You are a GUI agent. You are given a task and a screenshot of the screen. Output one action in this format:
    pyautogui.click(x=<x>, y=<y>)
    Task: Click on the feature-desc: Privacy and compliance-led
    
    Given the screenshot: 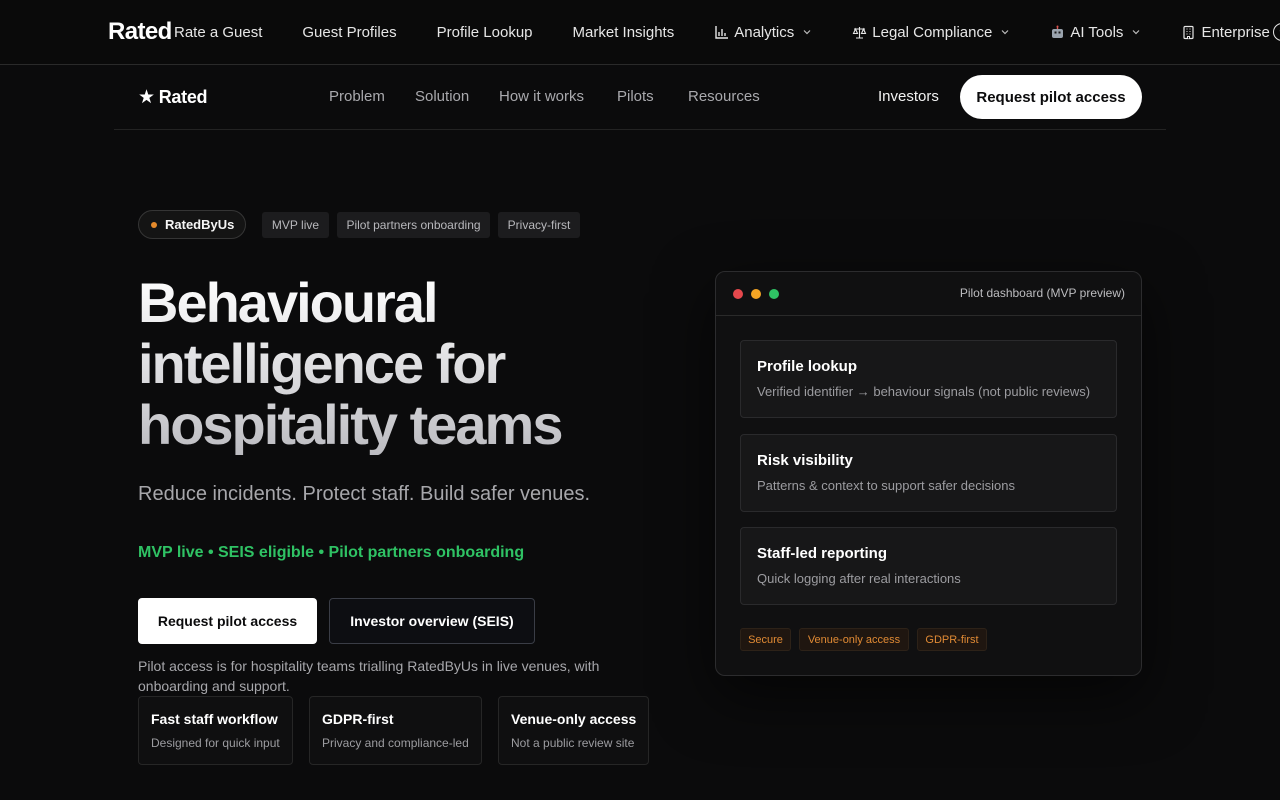 What is the action you would take?
    pyautogui.click(x=395, y=743)
    